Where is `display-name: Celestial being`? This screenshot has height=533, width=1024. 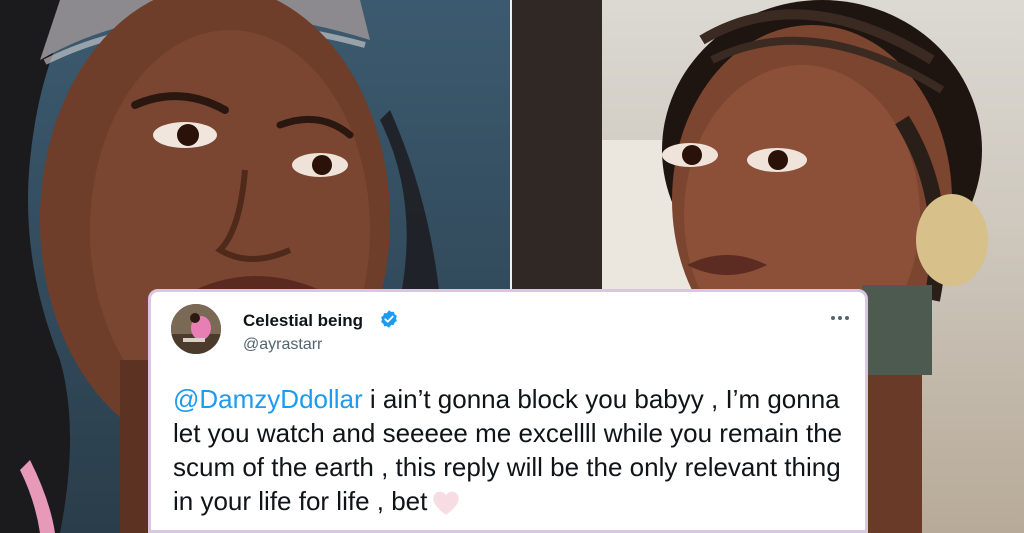 display-name: Celestial being is located at coordinates (303, 321).